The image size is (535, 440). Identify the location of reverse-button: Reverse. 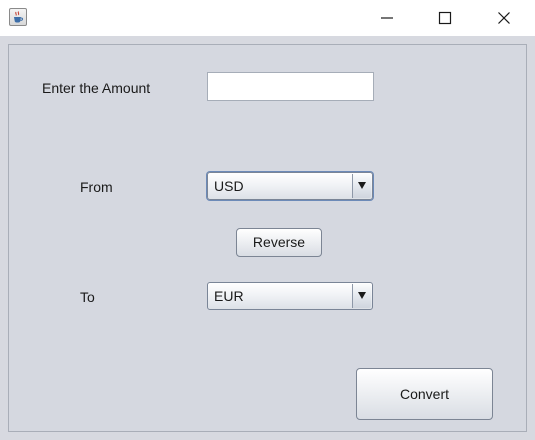
(279, 242).